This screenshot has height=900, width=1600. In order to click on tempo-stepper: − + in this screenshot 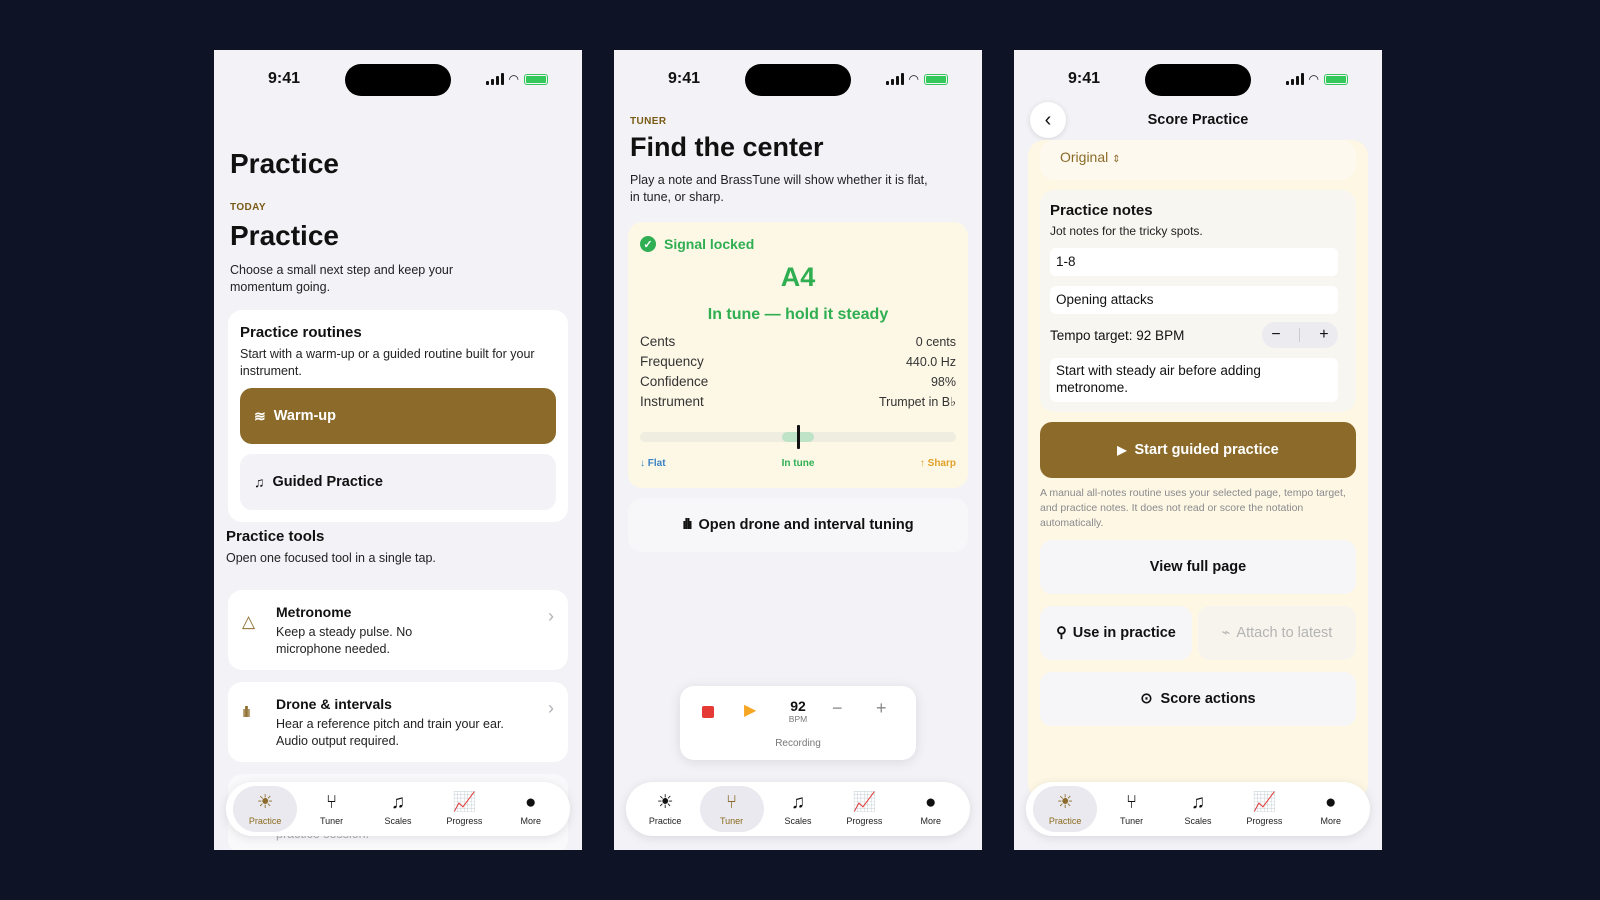, I will do `click(1300, 335)`.